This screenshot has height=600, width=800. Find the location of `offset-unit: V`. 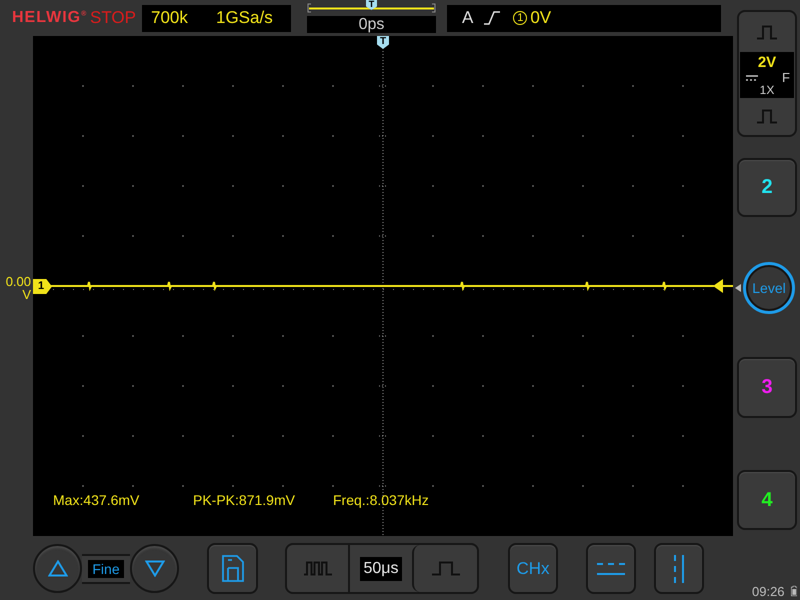

offset-unit: V is located at coordinates (26, 294).